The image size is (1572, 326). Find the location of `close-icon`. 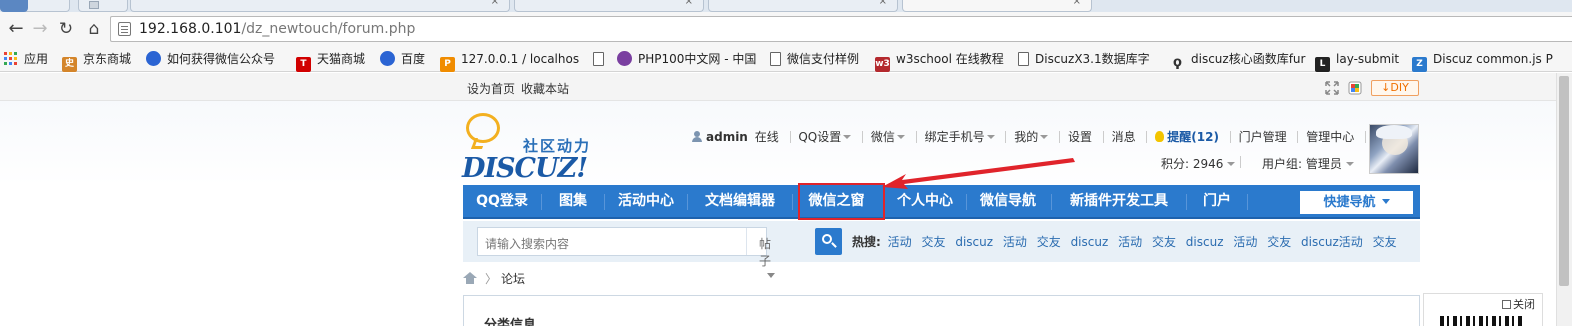

close-icon is located at coordinates (1506, 304).